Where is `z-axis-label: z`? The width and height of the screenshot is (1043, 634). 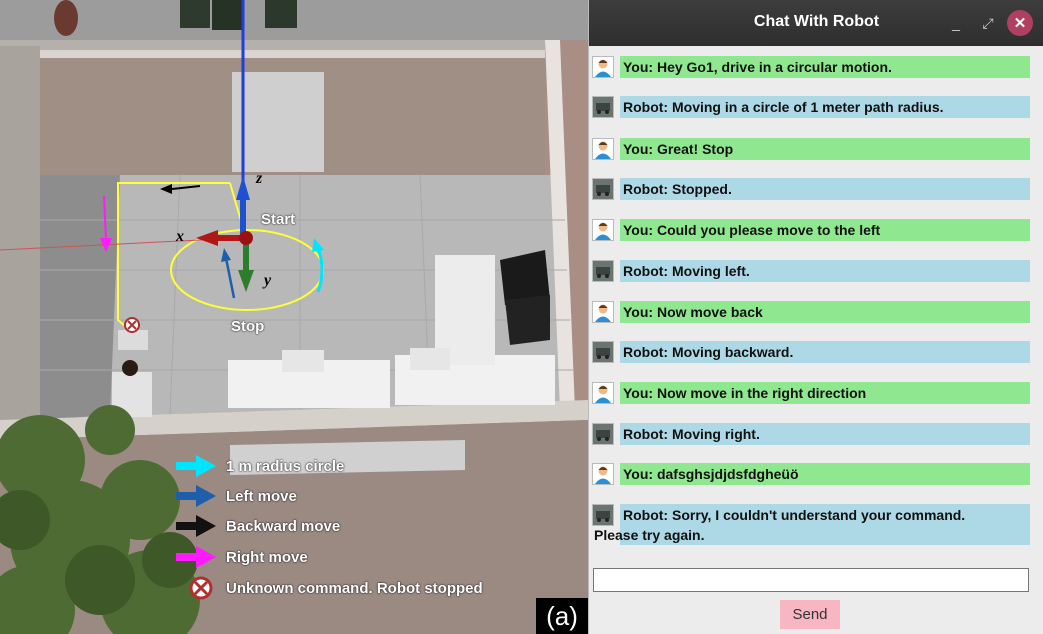 z-axis-label: z is located at coordinates (259, 178).